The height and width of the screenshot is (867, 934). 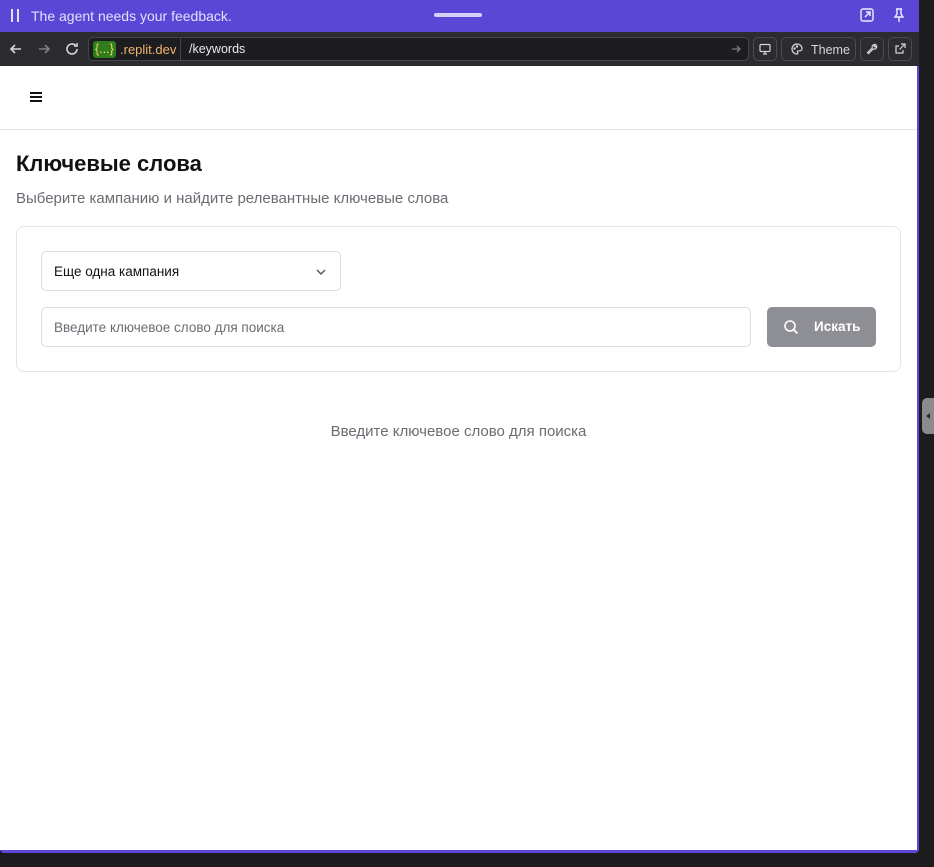 I want to click on domain-text: .replit.dev, so click(x=148, y=49).